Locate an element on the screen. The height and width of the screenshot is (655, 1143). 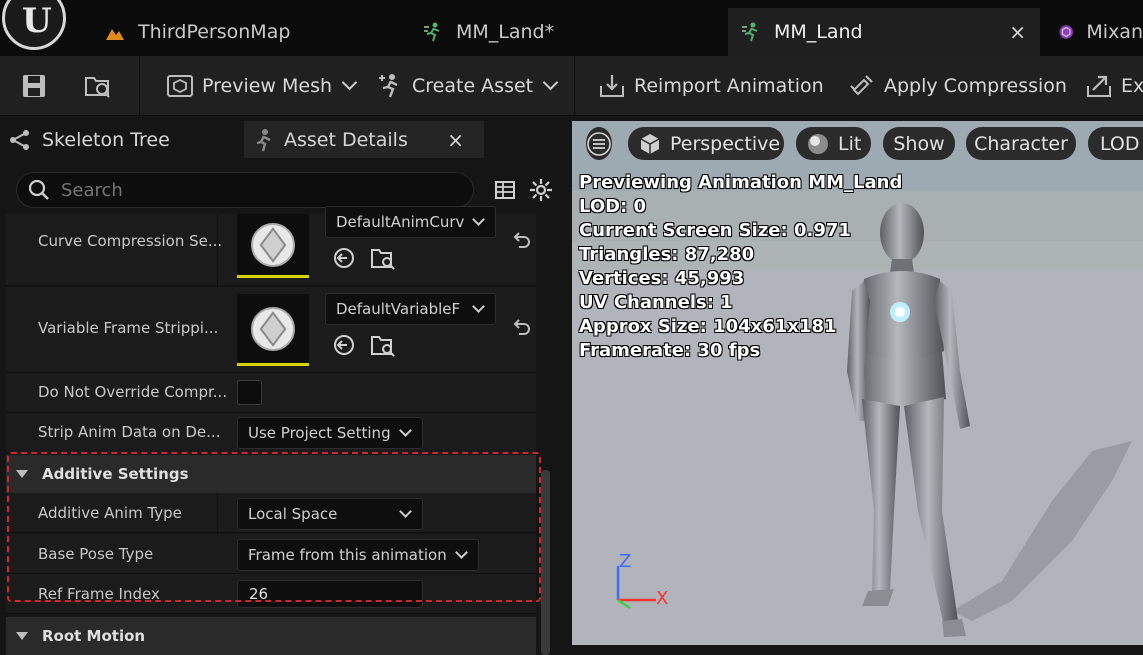
tab-asset-details: Asset Details × is located at coordinates (364, 139).